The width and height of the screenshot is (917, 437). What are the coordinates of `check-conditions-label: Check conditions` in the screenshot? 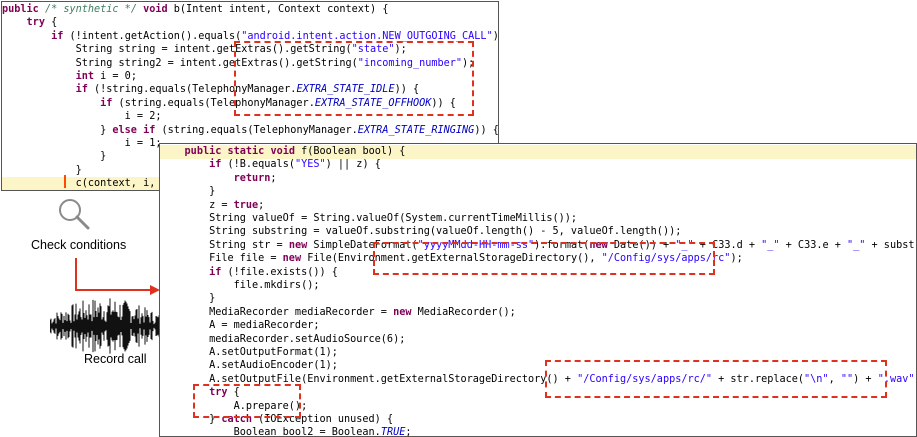 It's located at (79, 245).